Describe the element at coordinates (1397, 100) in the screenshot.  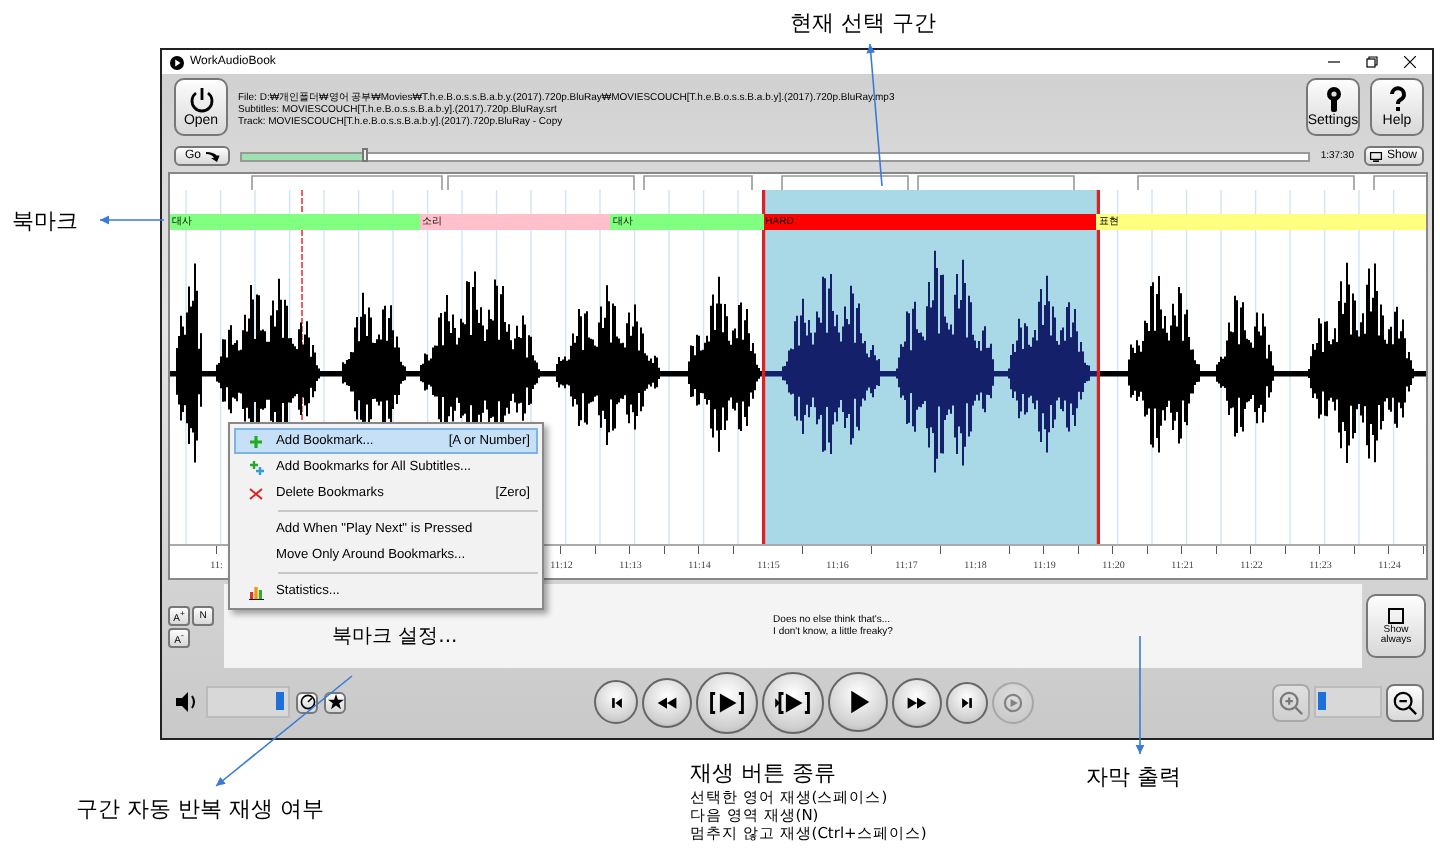
I see `question-icon` at that location.